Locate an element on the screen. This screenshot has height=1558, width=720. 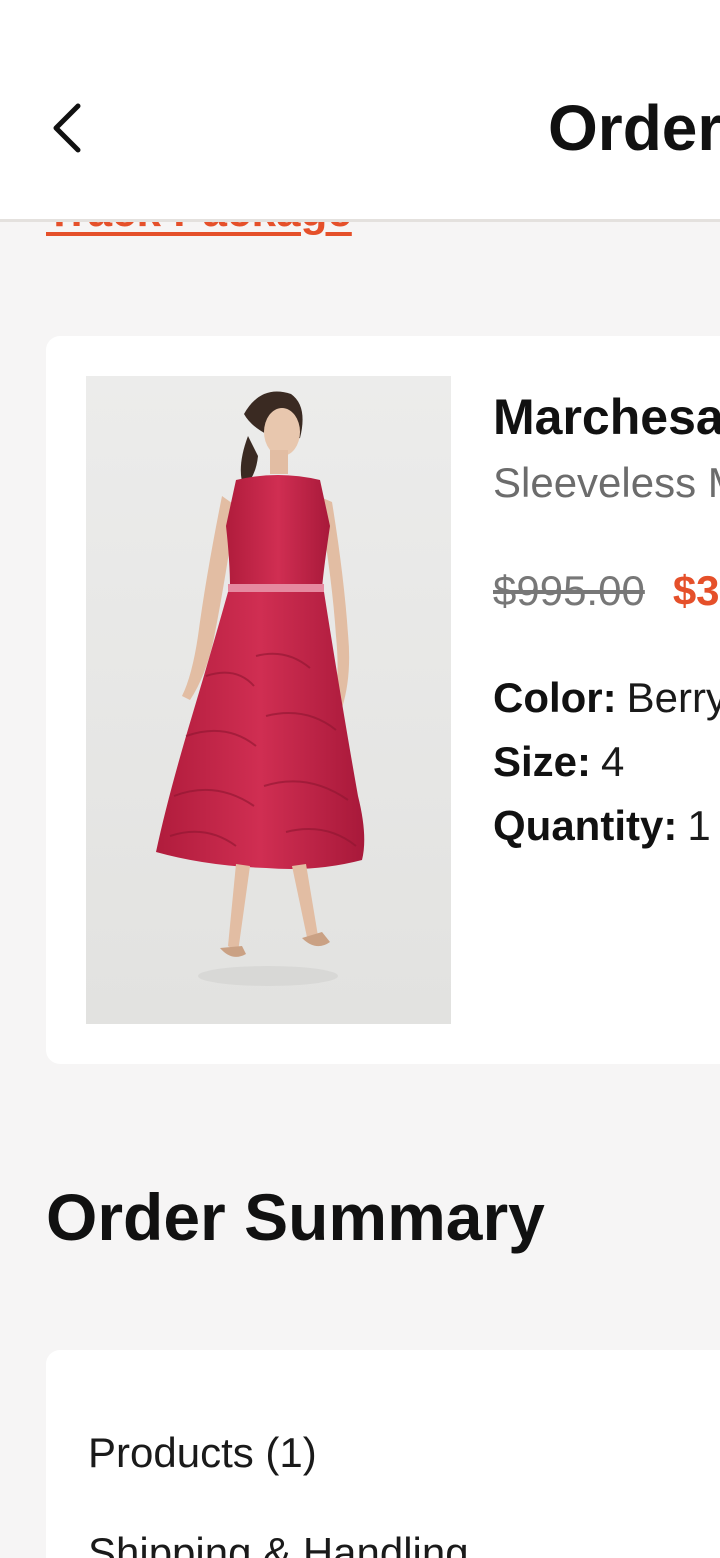
attribute-label: Color: is located at coordinates (555, 697).